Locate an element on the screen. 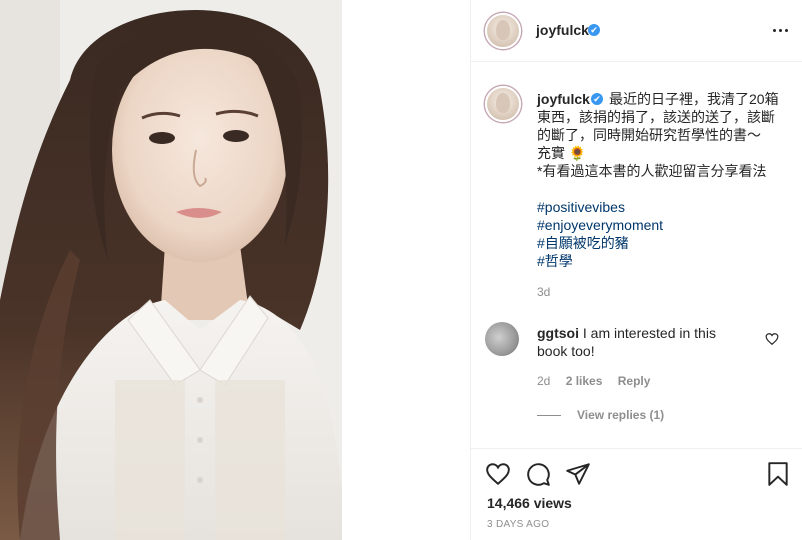 The width and height of the screenshot is (802, 540). comment: ggtsoi I am interested in this book too! is located at coordinates (642, 342).